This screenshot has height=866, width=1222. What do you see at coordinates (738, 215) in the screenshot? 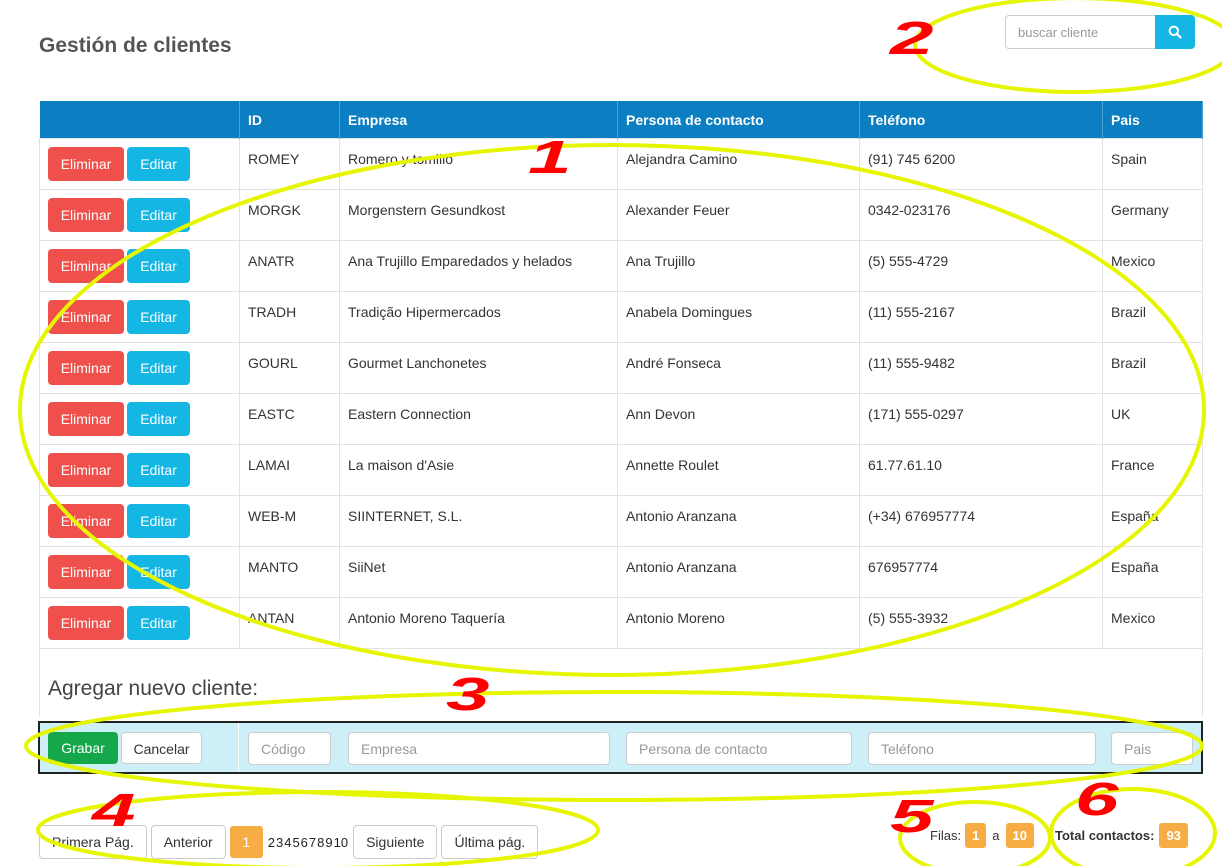
I see `cell-contacto: Alexander Feuer` at bounding box center [738, 215].